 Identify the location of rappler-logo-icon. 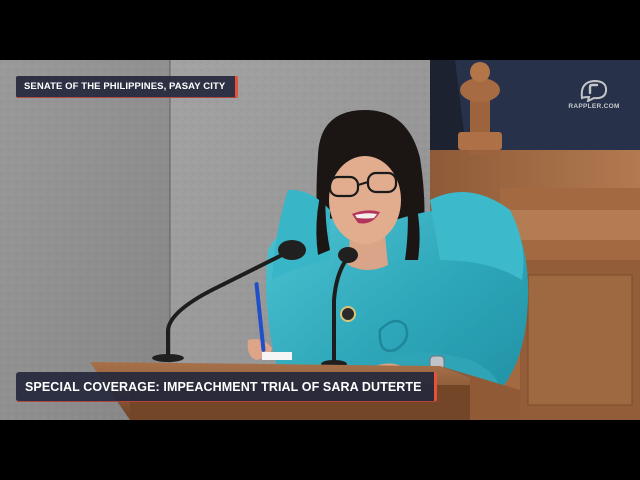
(594, 90).